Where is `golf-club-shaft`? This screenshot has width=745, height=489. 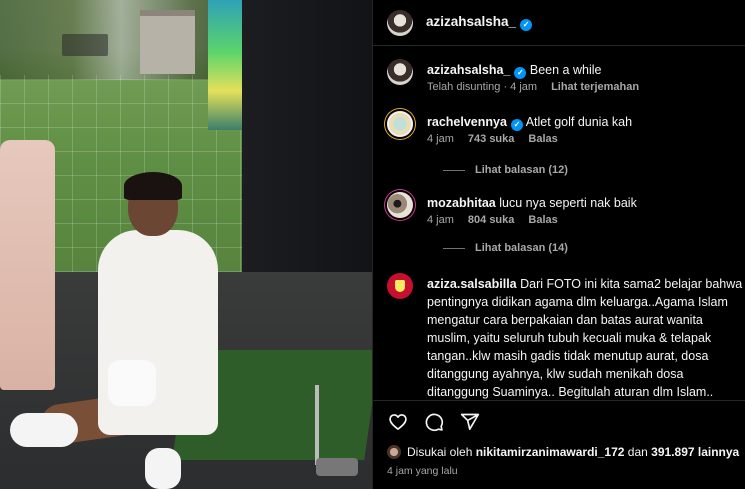
golf-club-shaft is located at coordinates (317, 425).